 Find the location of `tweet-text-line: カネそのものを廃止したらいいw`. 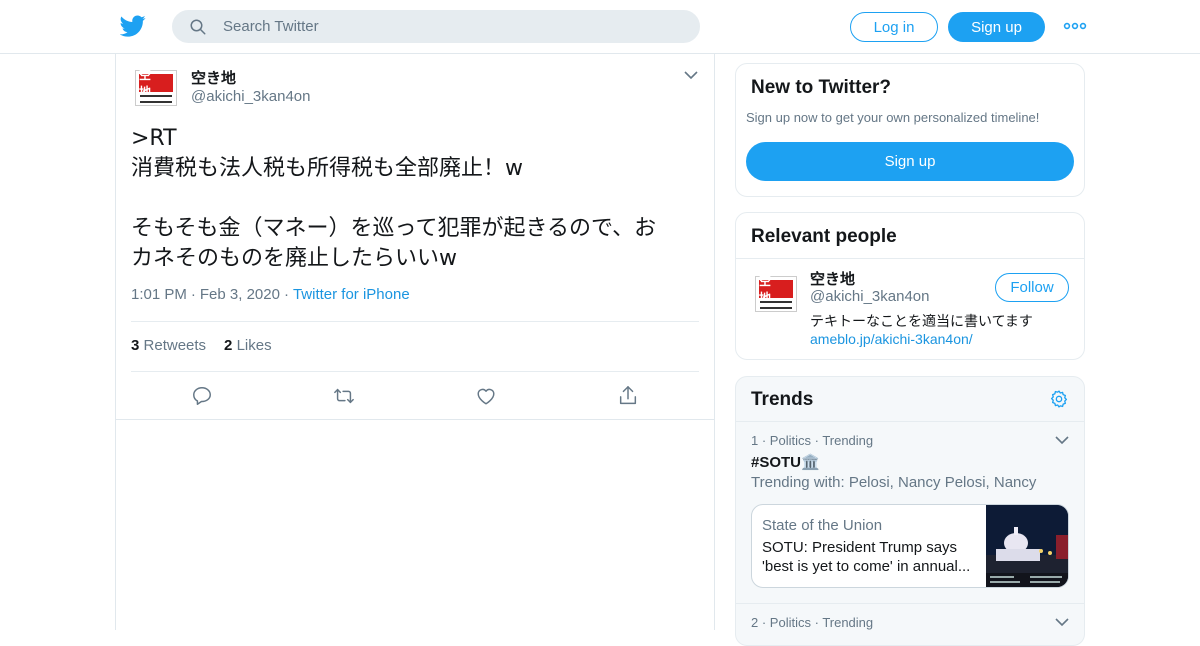

tweet-text-line: カネそのものを廃止したらいいw is located at coordinates (294, 258).